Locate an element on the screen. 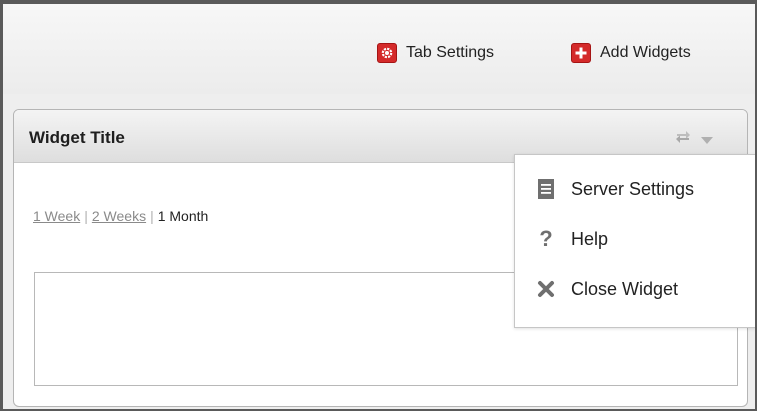 This screenshot has width=757, height=411. widget-title: Widget Title is located at coordinates (77, 137).